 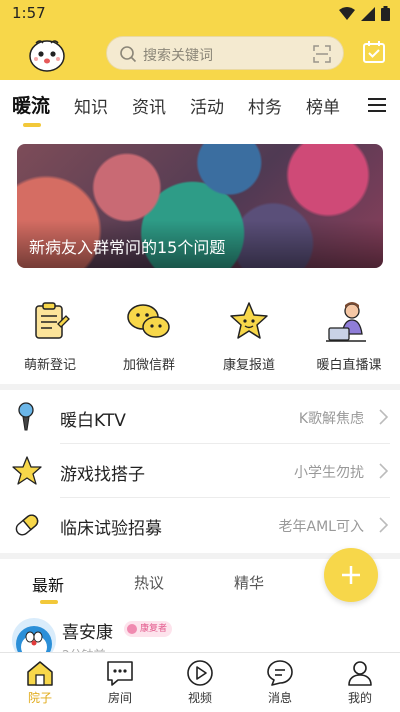 I want to click on banner-title: 新病友入群常问的15个问题, so click(x=127, y=247).